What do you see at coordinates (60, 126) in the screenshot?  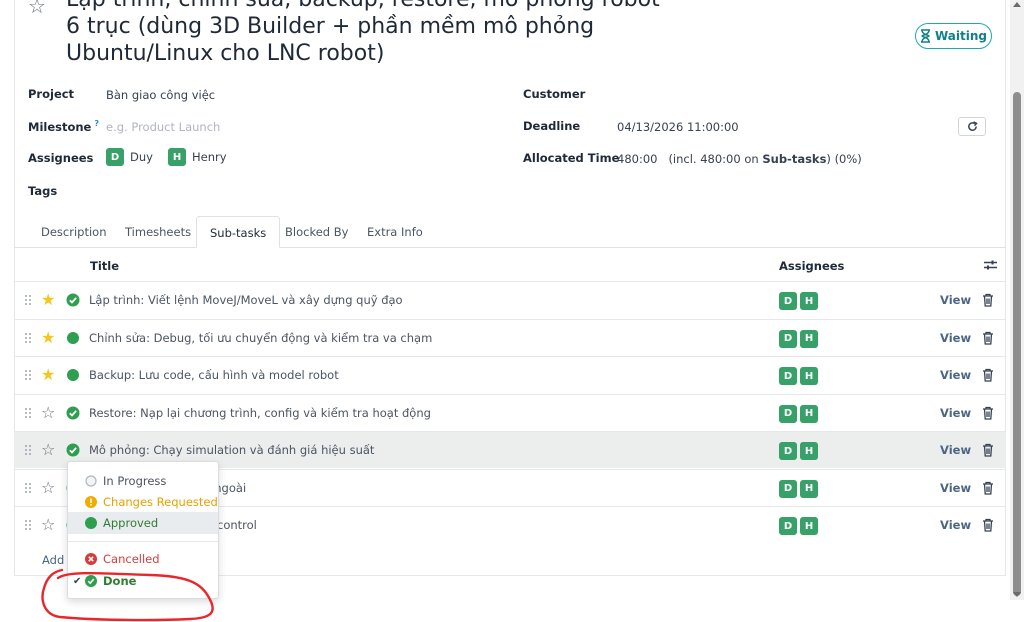 I see `milestone-label-text: Milestone` at bounding box center [60, 126].